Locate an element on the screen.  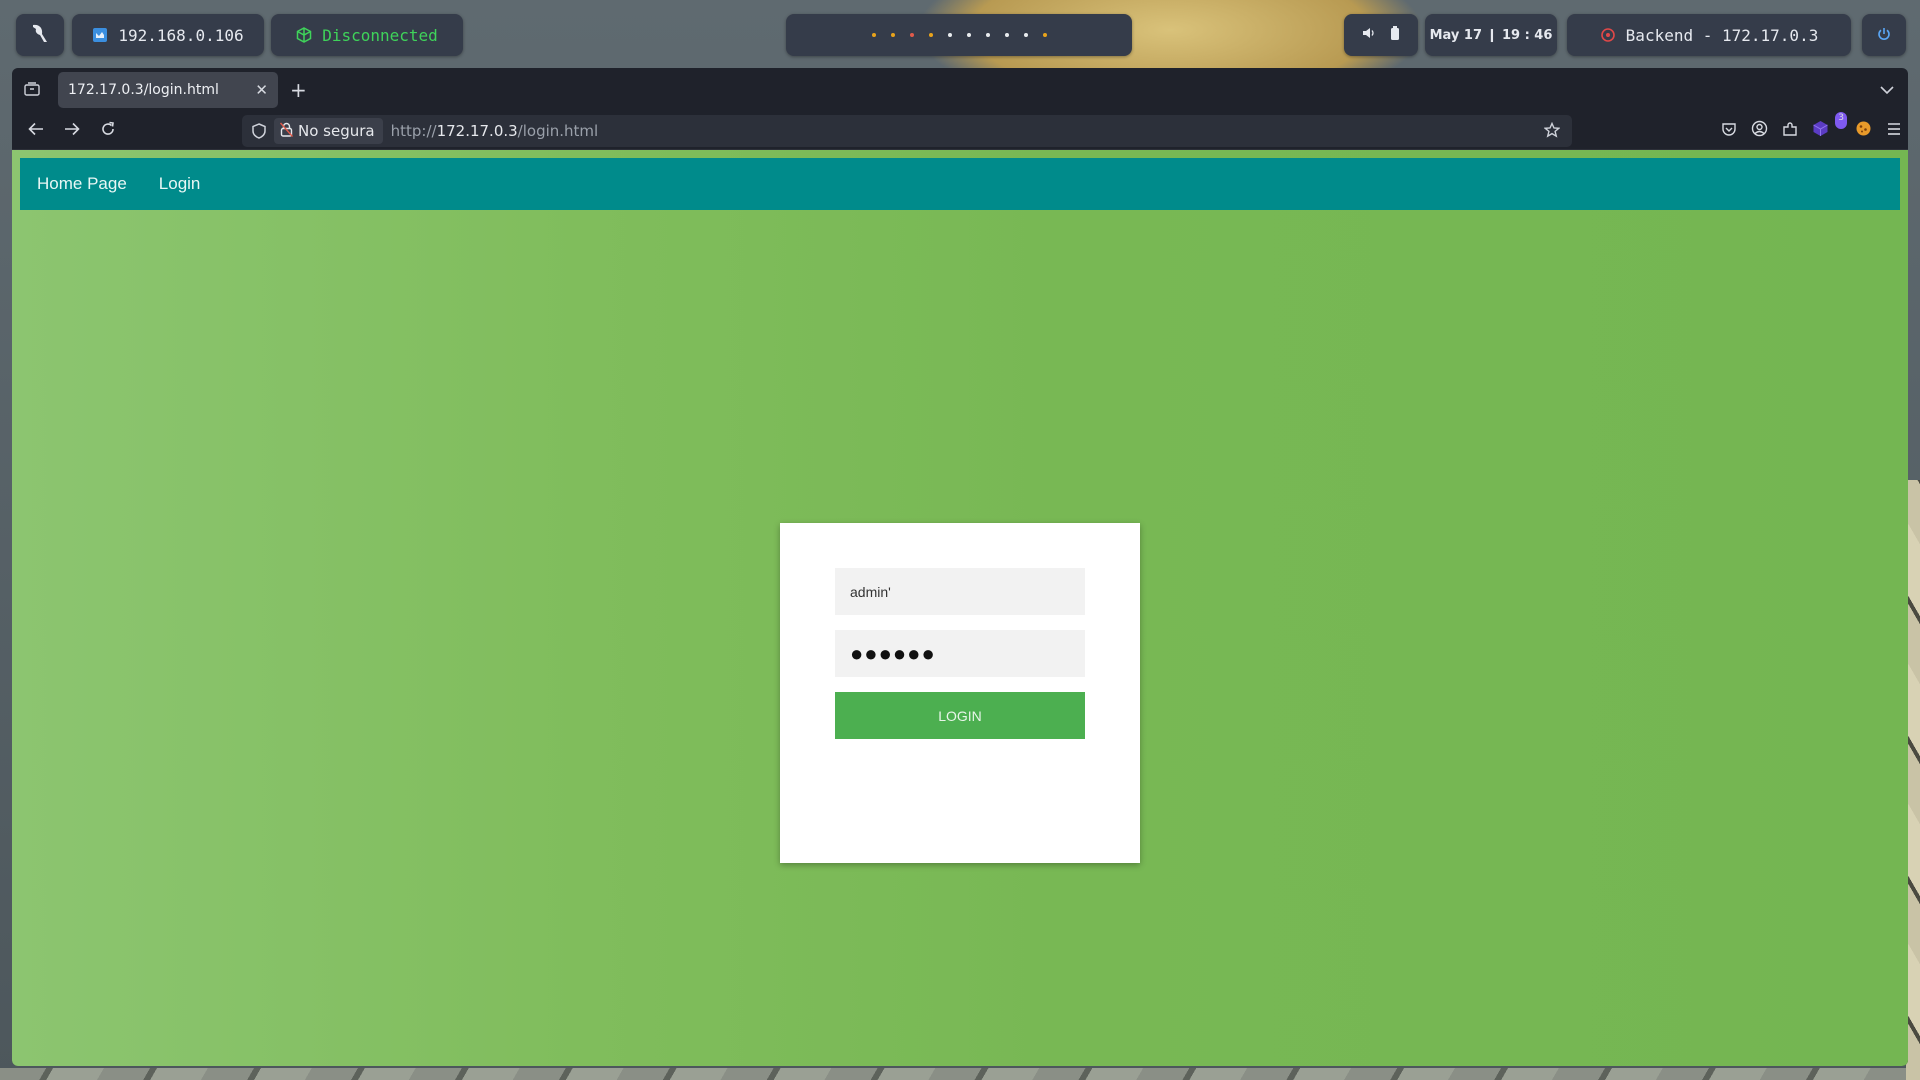
target-crosshair-icon is located at coordinates (1608, 35).